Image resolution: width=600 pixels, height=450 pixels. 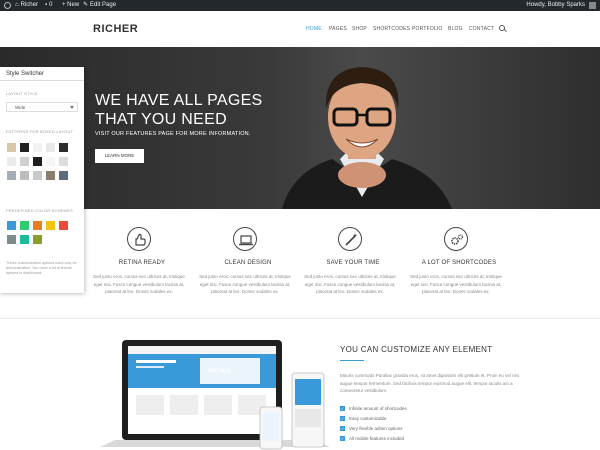 What do you see at coordinates (592, 5) in the screenshot?
I see `user-avatar` at bounding box center [592, 5].